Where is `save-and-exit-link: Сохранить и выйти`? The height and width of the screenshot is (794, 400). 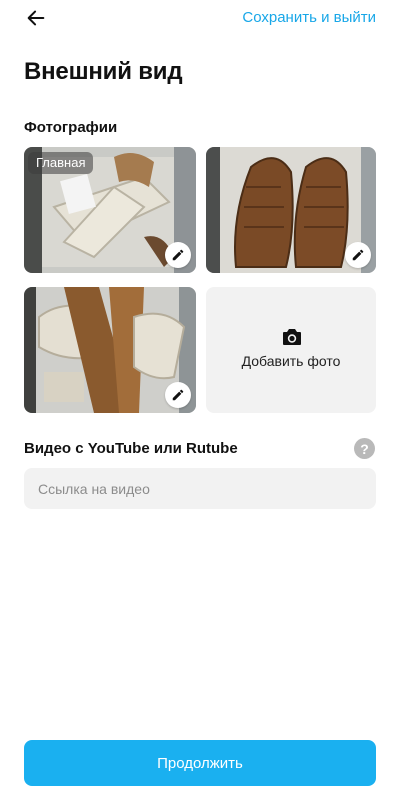 save-and-exit-link: Сохранить и выйти is located at coordinates (309, 17).